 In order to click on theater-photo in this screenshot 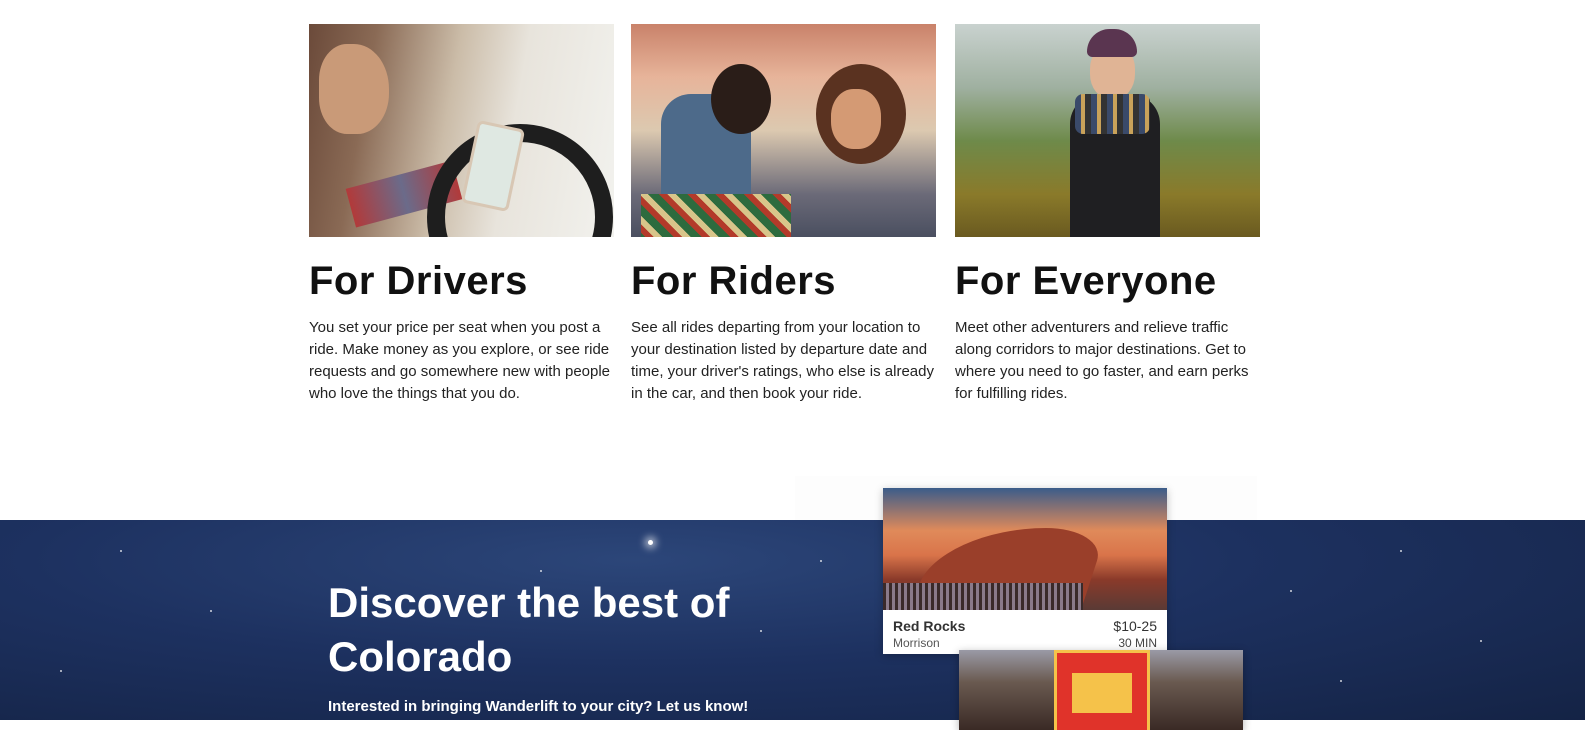, I will do `click(1102, 690)`.